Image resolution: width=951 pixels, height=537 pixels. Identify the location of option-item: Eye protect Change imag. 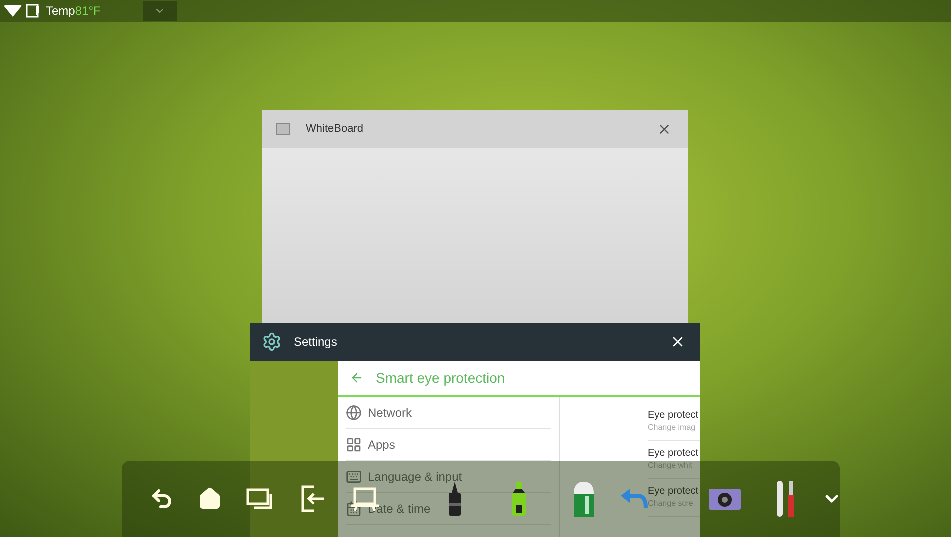
(674, 422).